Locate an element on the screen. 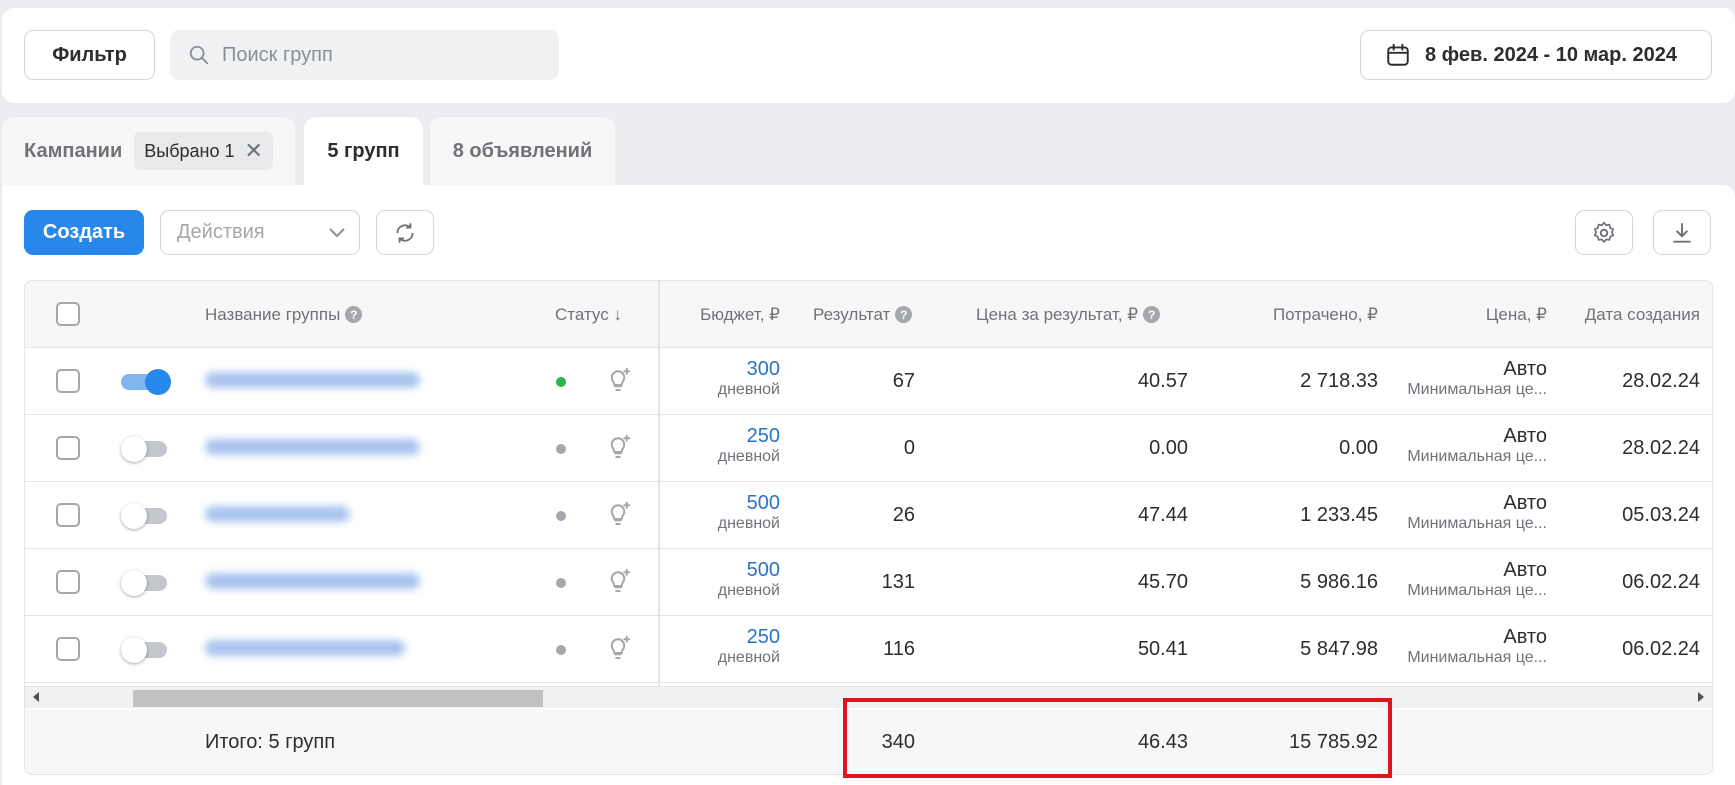 Image resolution: width=1735 pixels, height=785 pixels. download-button is located at coordinates (1682, 232).